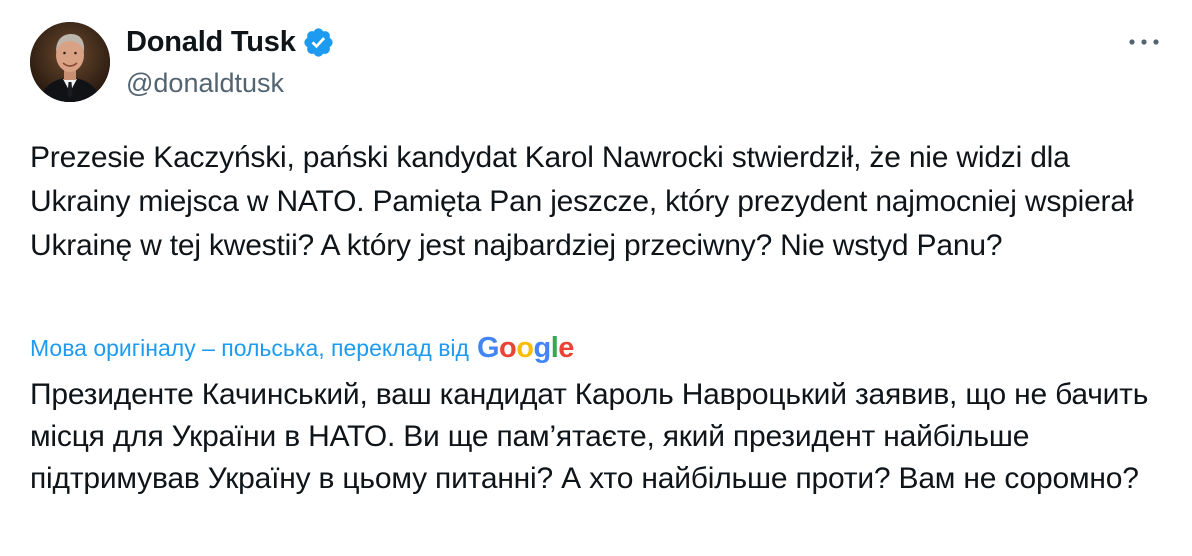  What do you see at coordinates (70, 62) in the screenshot?
I see `avatar` at bounding box center [70, 62].